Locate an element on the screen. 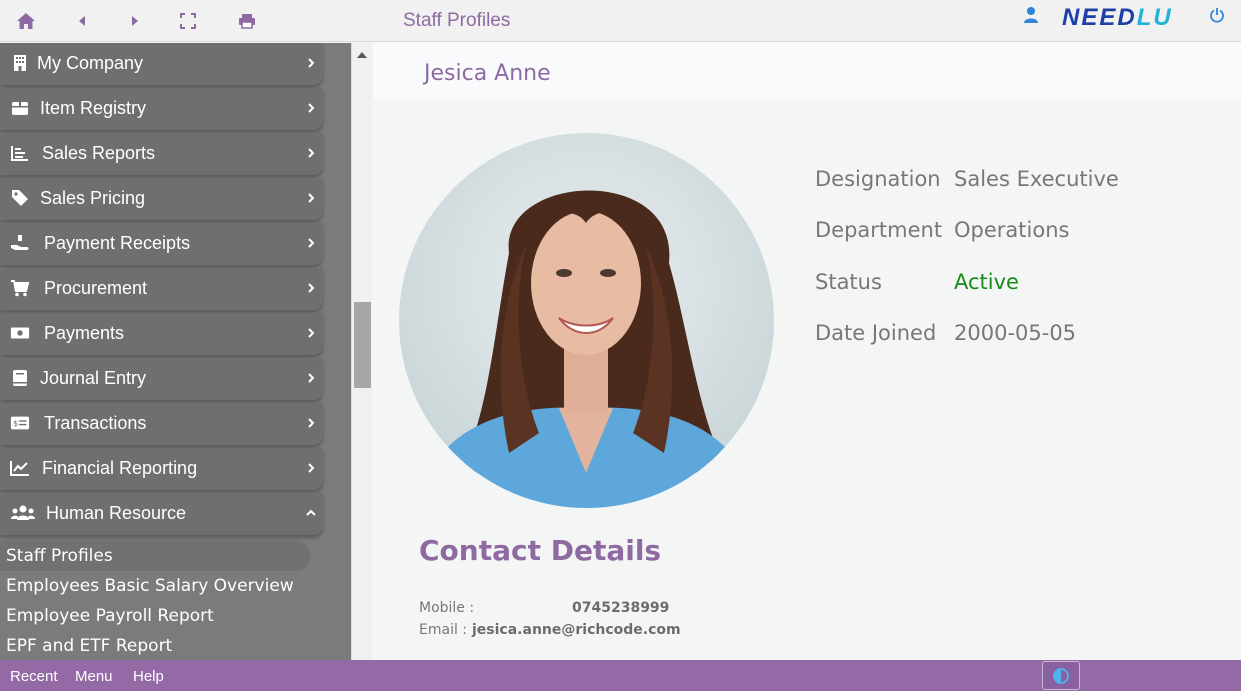  mobile-label: Mobile : is located at coordinates (447, 608).